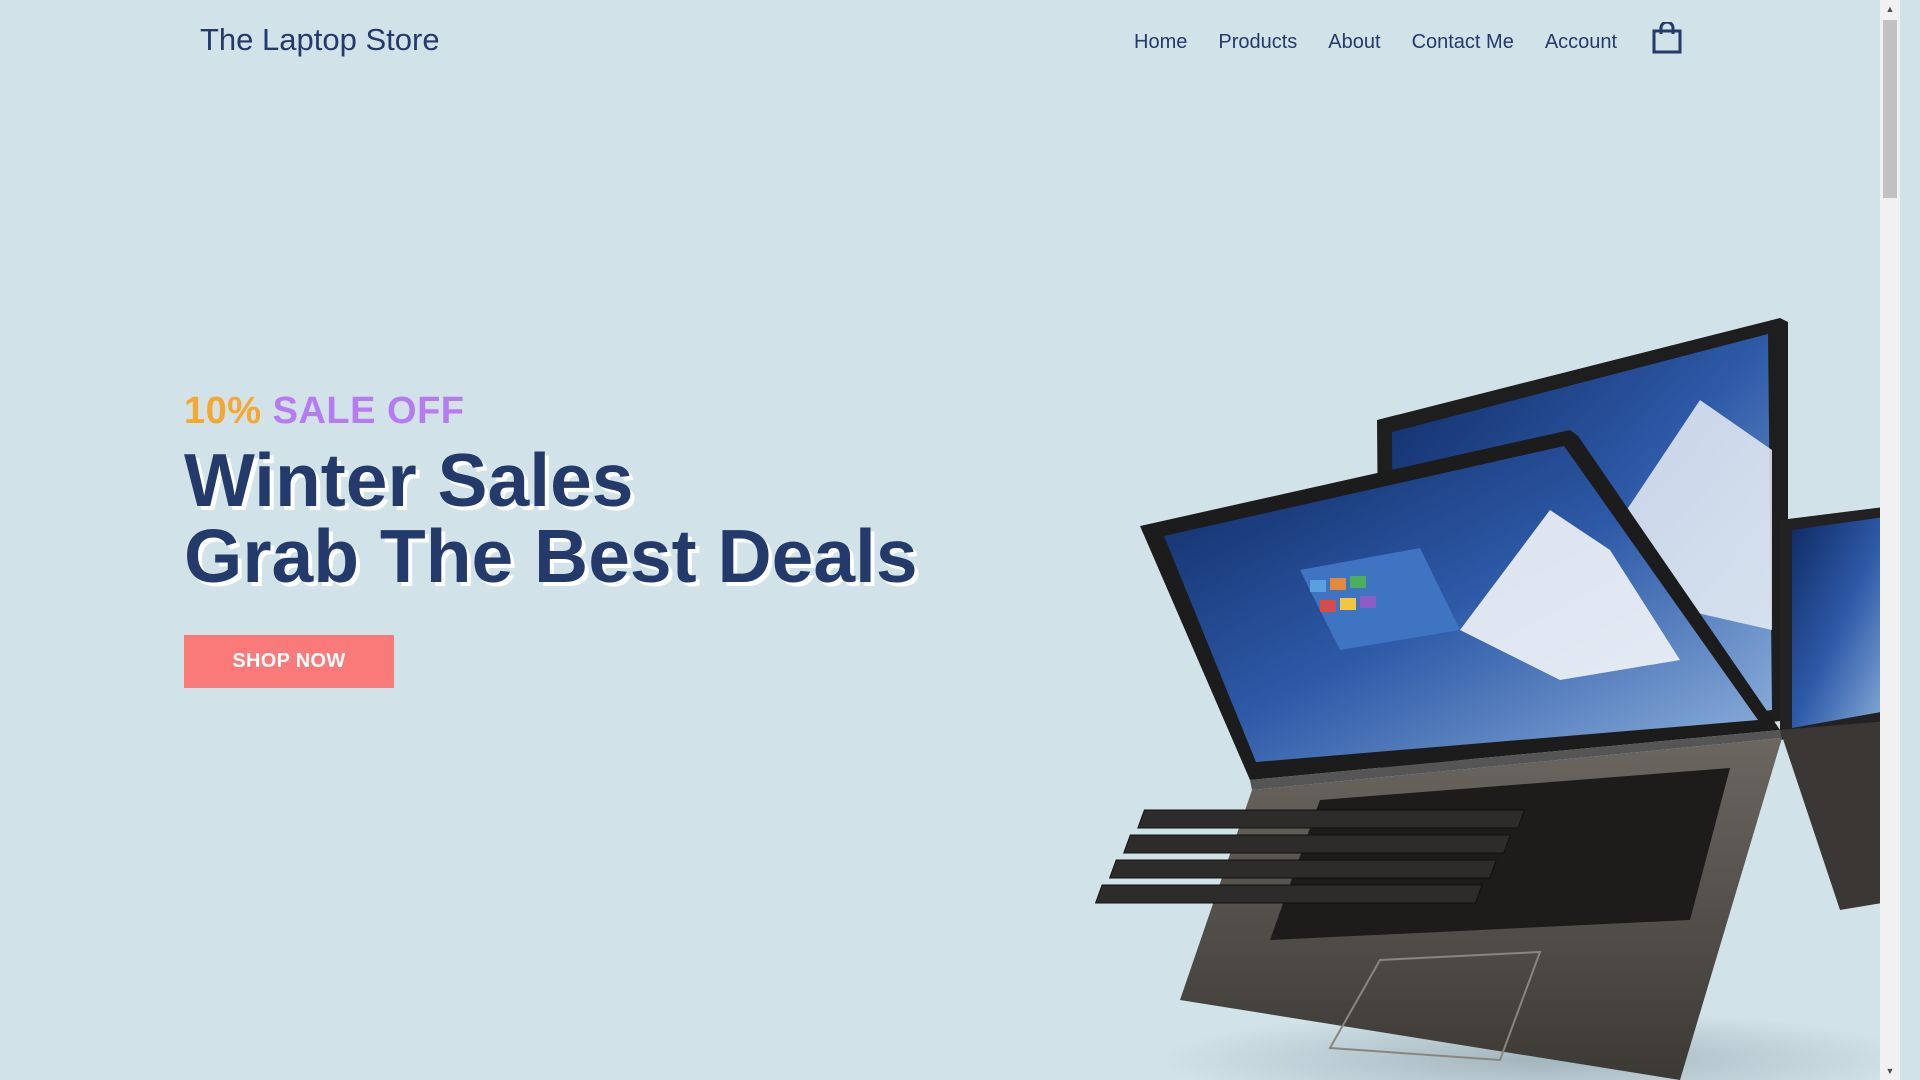  Describe the element at coordinates (1354, 42) in the screenshot. I see `nav-link-about: About` at that location.